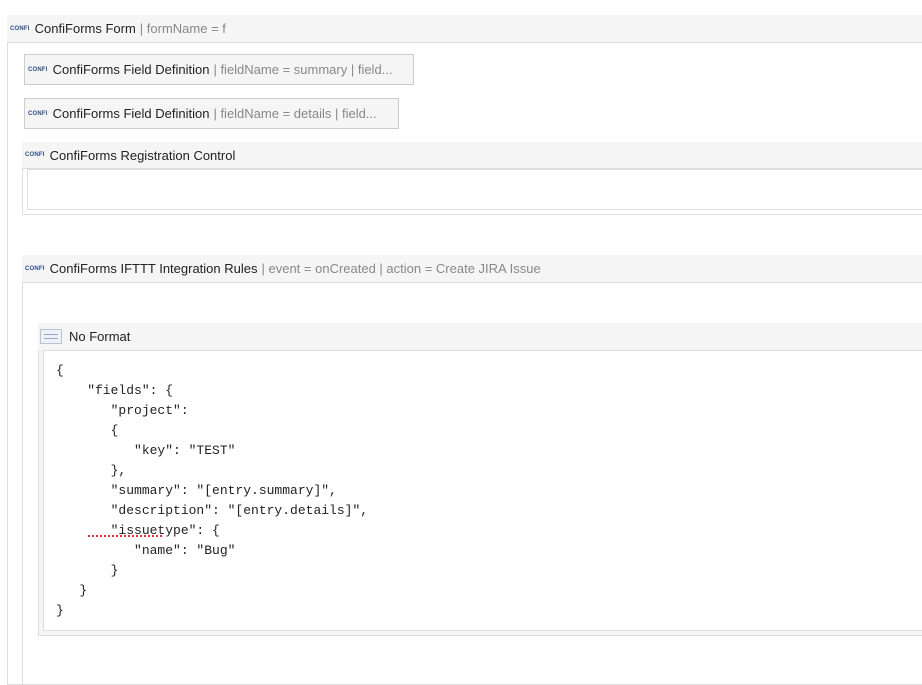  What do you see at coordinates (464, 29) in the screenshot?
I see `confiforms-form-header: CONFI ConfiForms Form | formName = f` at bounding box center [464, 29].